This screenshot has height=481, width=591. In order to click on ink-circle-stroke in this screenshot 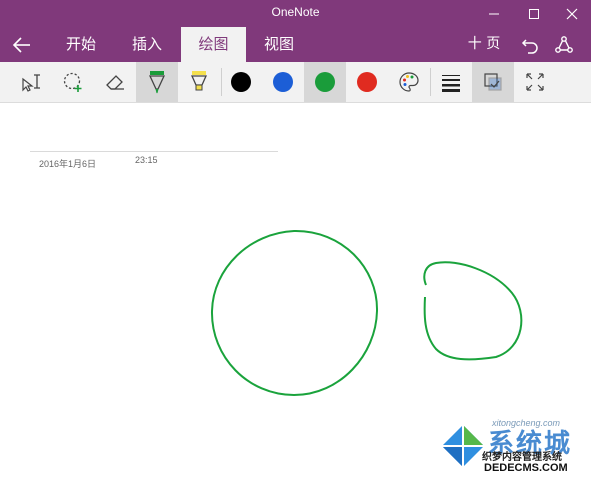, I will do `click(294, 313)`.